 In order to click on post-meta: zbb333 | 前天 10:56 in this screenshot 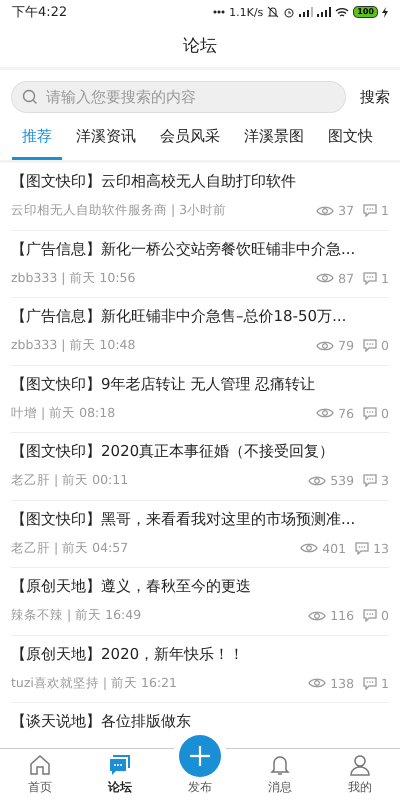, I will do `click(73, 278)`.